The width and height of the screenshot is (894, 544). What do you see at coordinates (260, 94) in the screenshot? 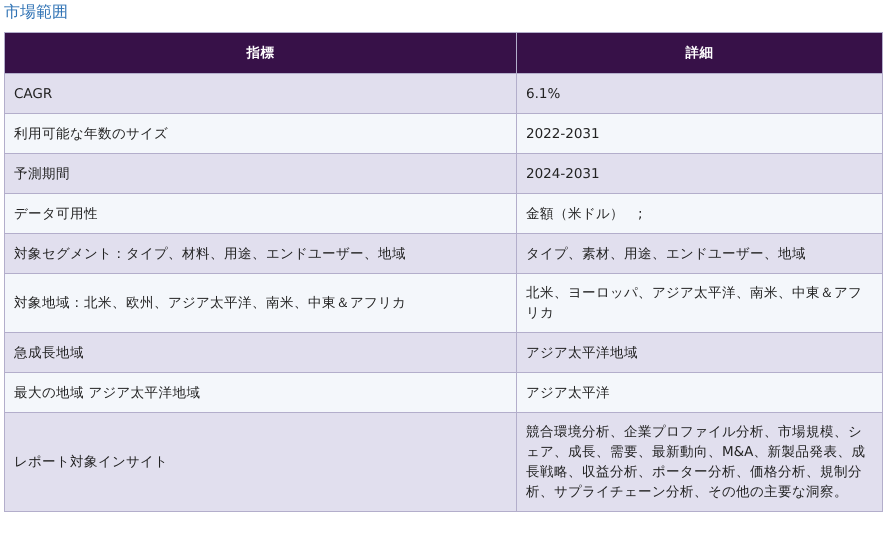
I see `table-cell: CAGR` at bounding box center [260, 94].